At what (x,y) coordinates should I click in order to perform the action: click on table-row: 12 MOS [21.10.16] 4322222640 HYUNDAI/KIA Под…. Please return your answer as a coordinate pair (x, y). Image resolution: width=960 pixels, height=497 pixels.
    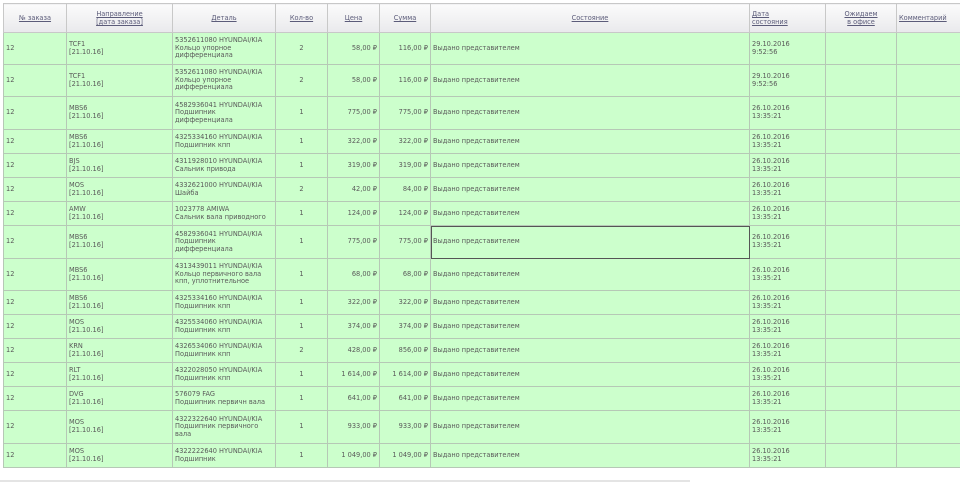
    Looking at the image, I should click on (481, 455).